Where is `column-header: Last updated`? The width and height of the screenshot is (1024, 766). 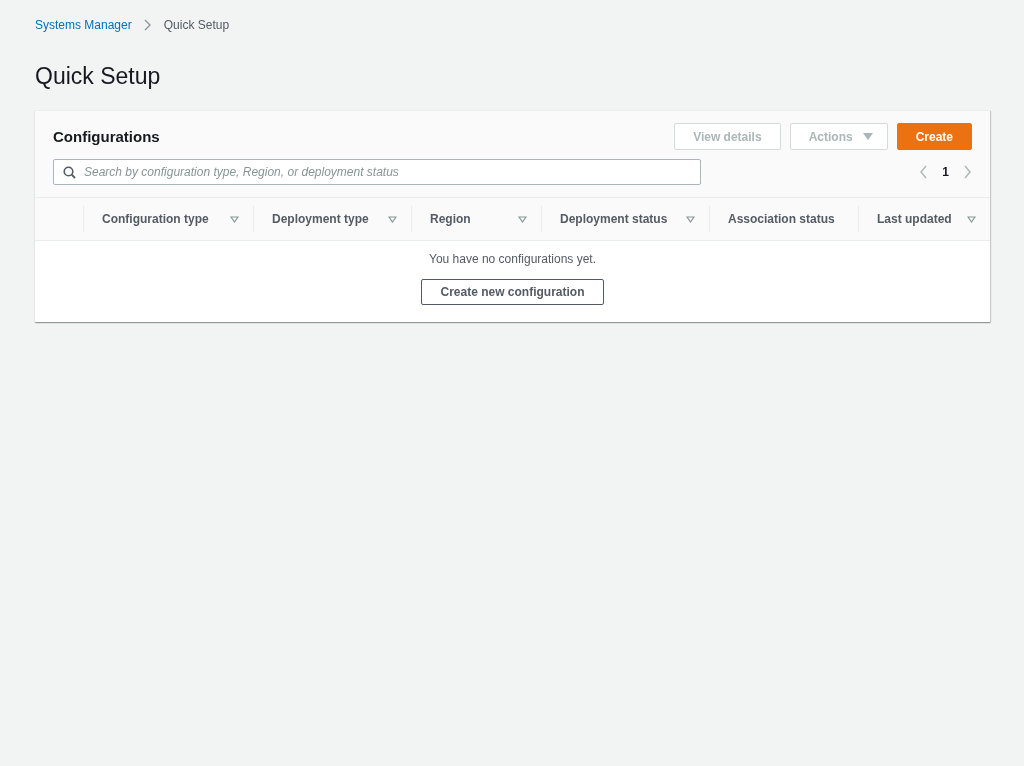 column-header: Last updated is located at coordinates (914, 219).